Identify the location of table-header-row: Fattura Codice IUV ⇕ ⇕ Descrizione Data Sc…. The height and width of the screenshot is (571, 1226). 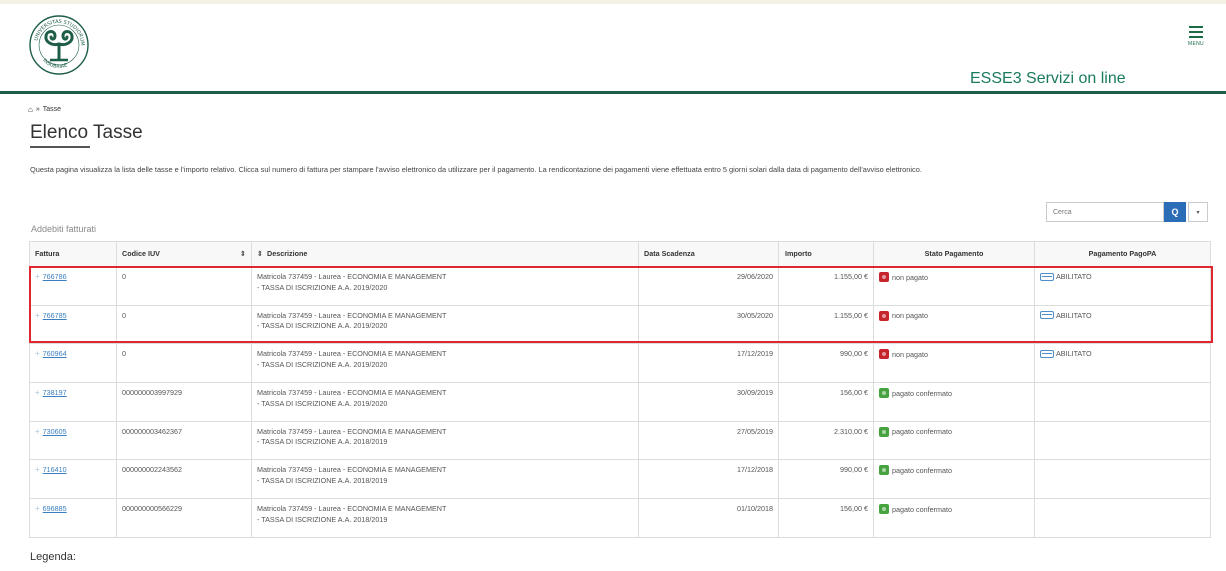
(620, 254).